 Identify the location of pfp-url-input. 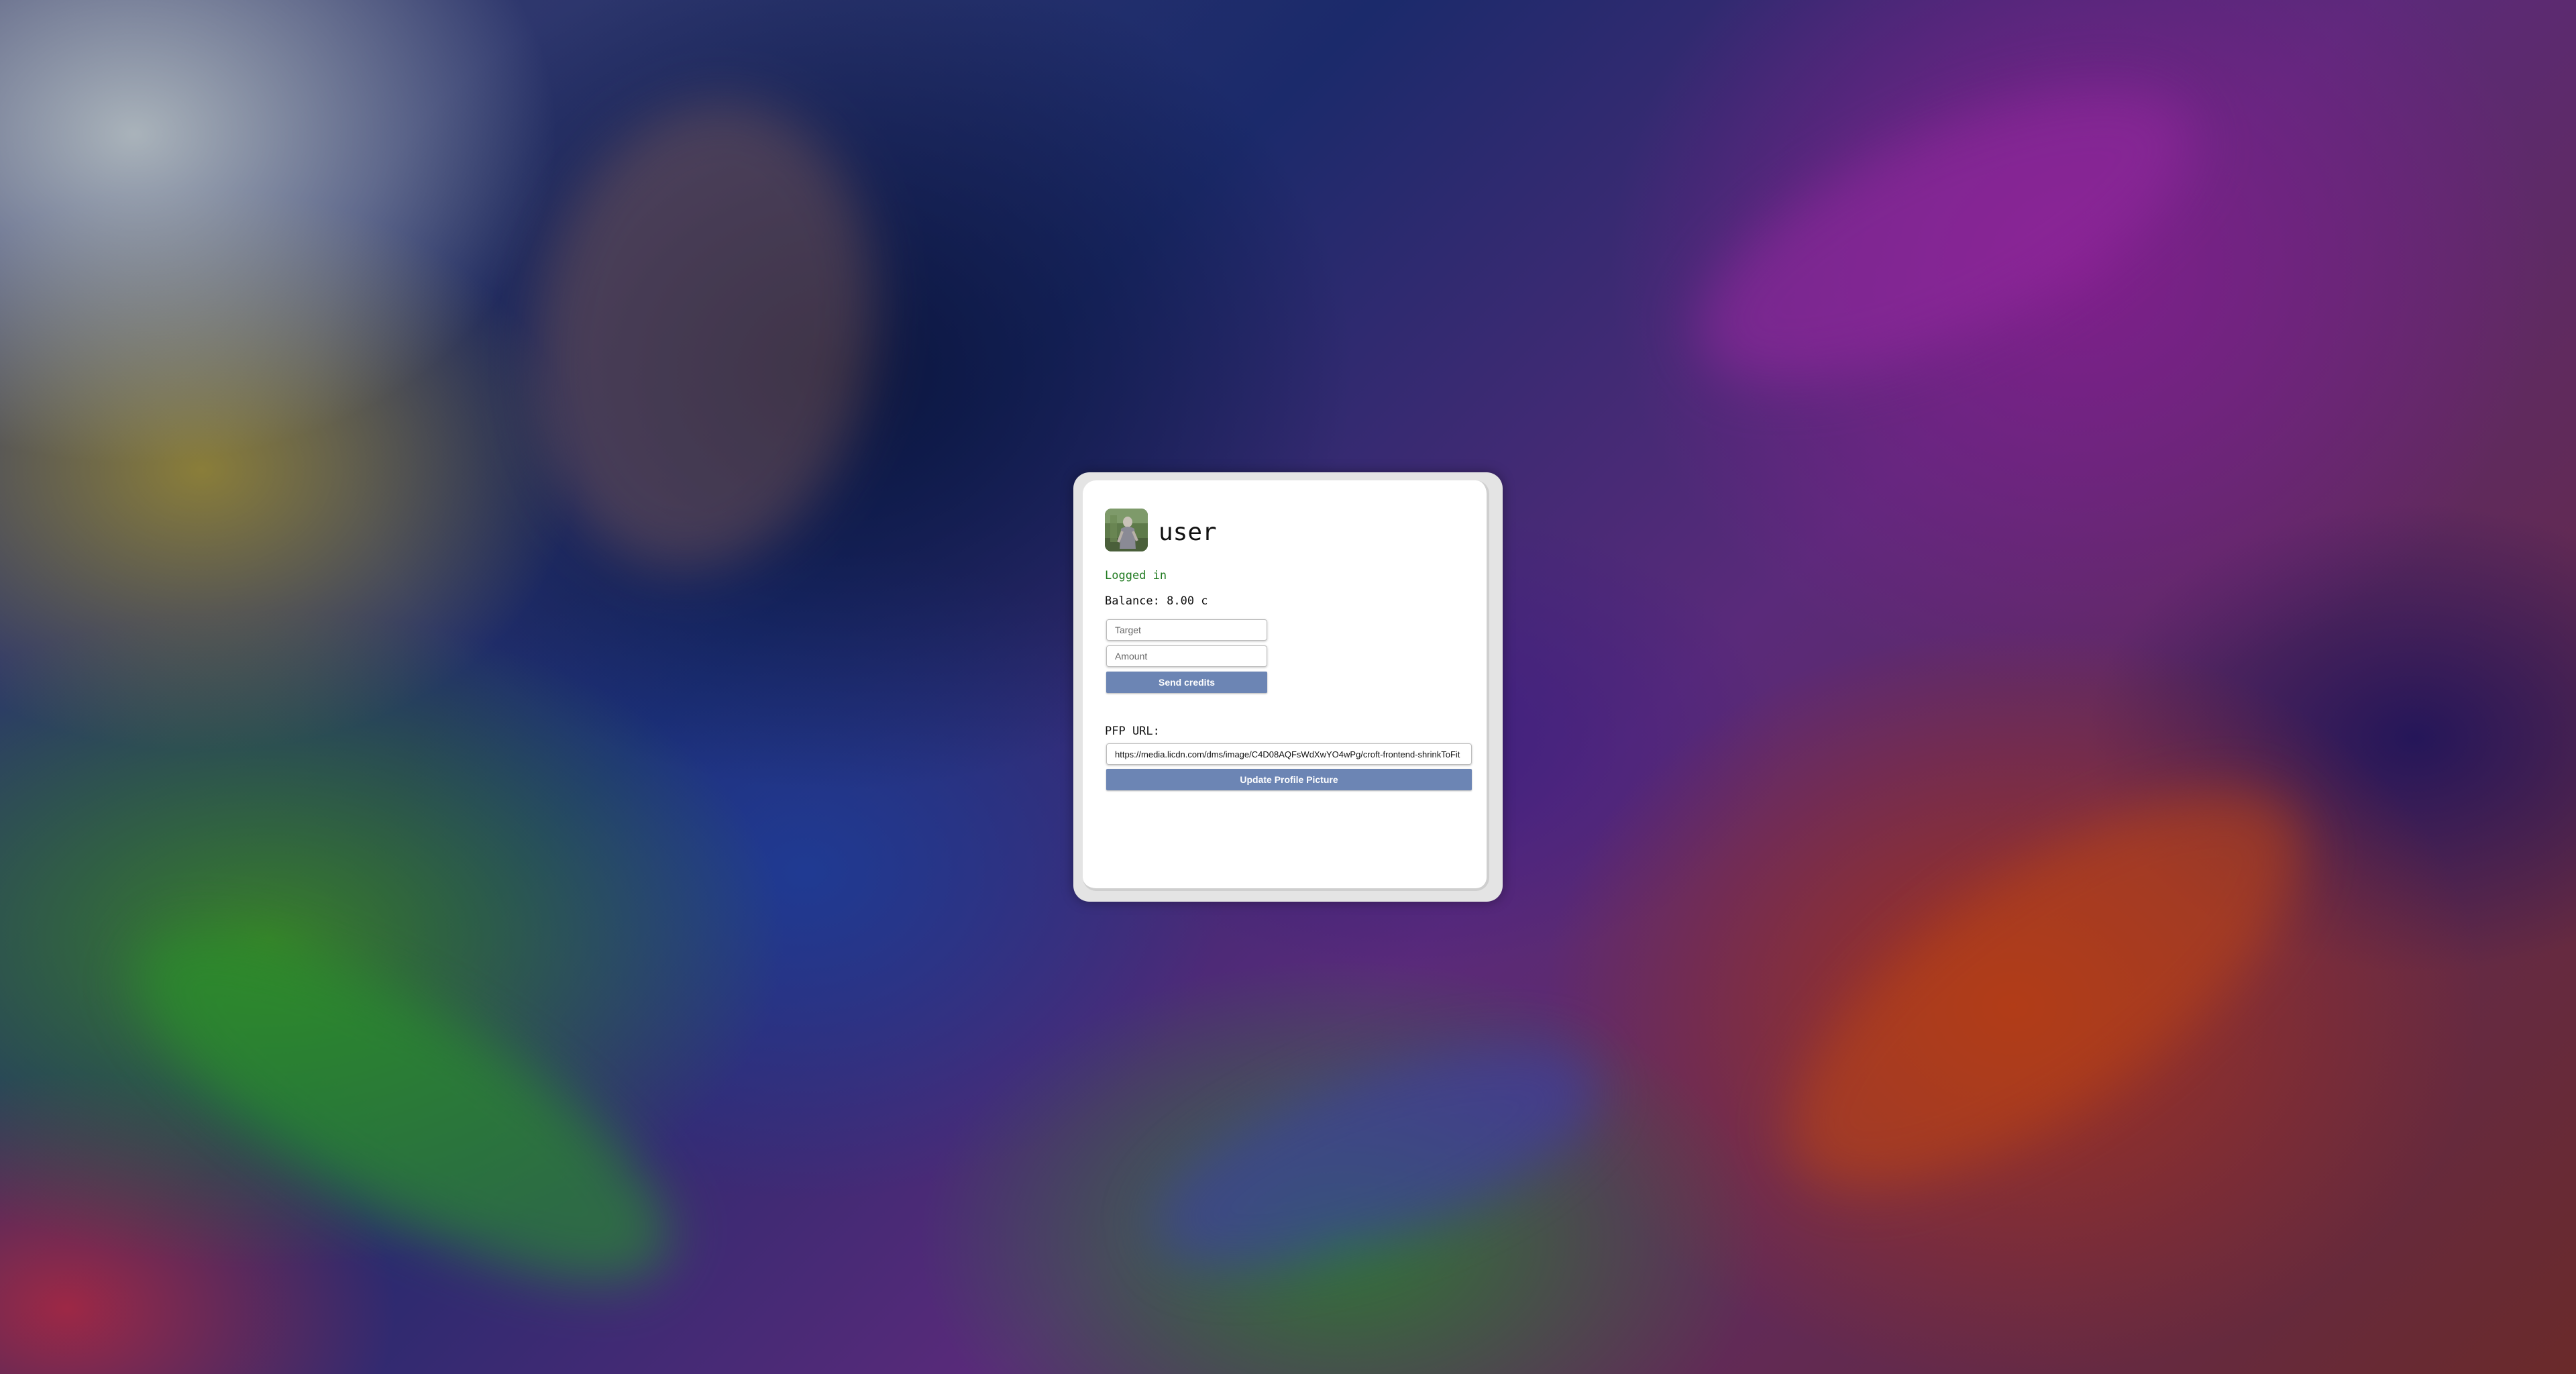
(1289, 754).